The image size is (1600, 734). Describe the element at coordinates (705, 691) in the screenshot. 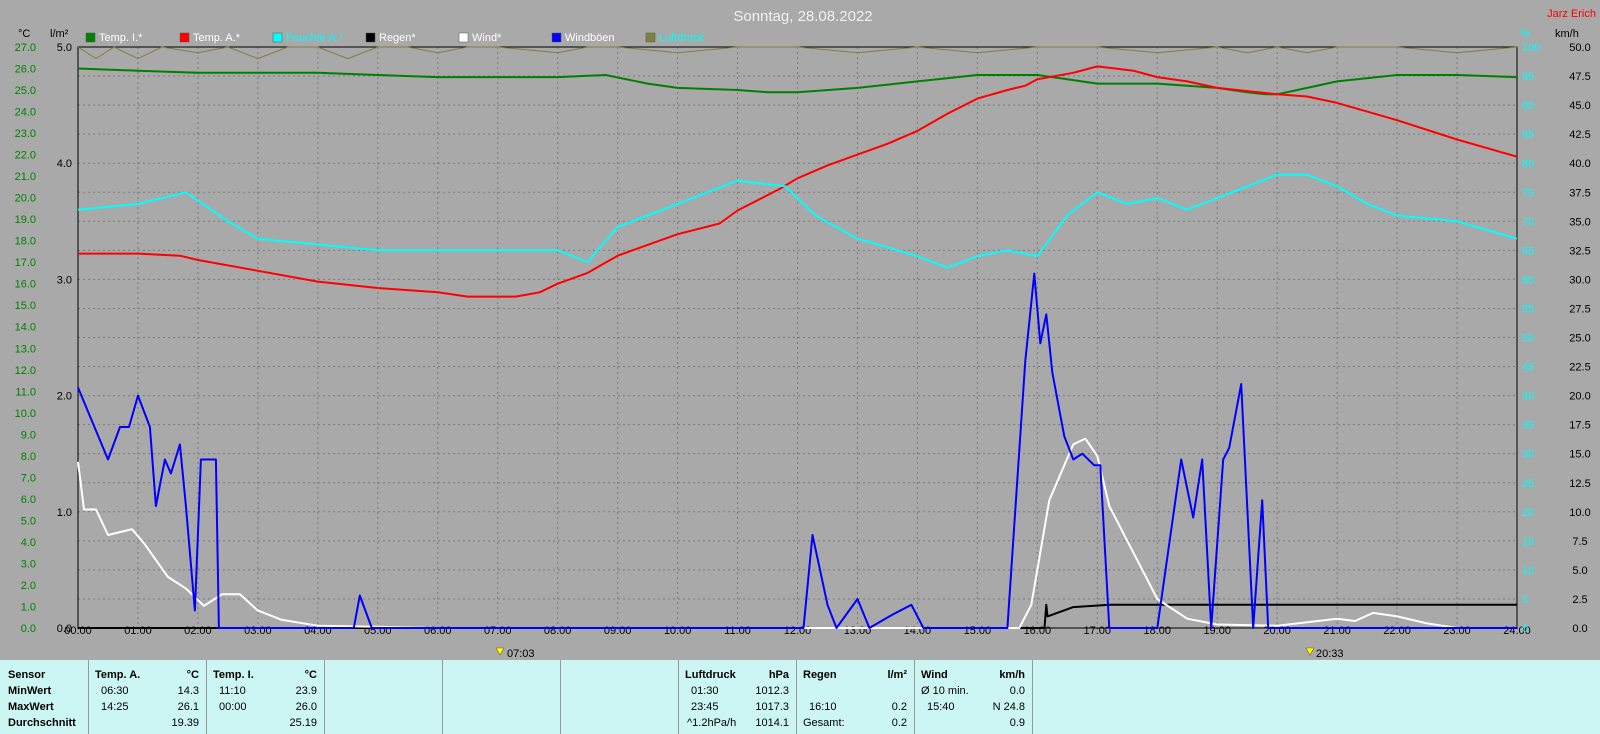

I see `pressure-min-time: 01:30` at that location.